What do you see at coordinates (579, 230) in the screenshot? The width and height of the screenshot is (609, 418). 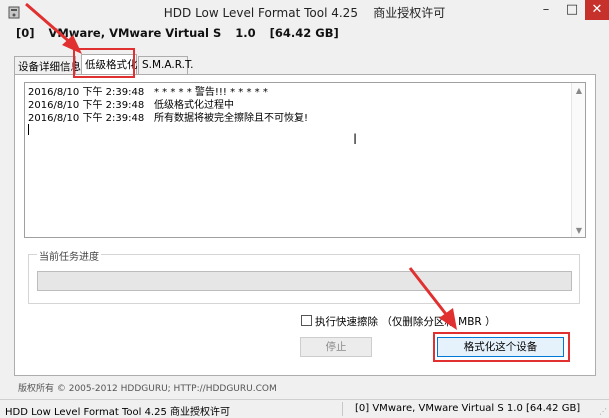 I see `scroll-down-icon: ▼` at bounding box center [579, 230].